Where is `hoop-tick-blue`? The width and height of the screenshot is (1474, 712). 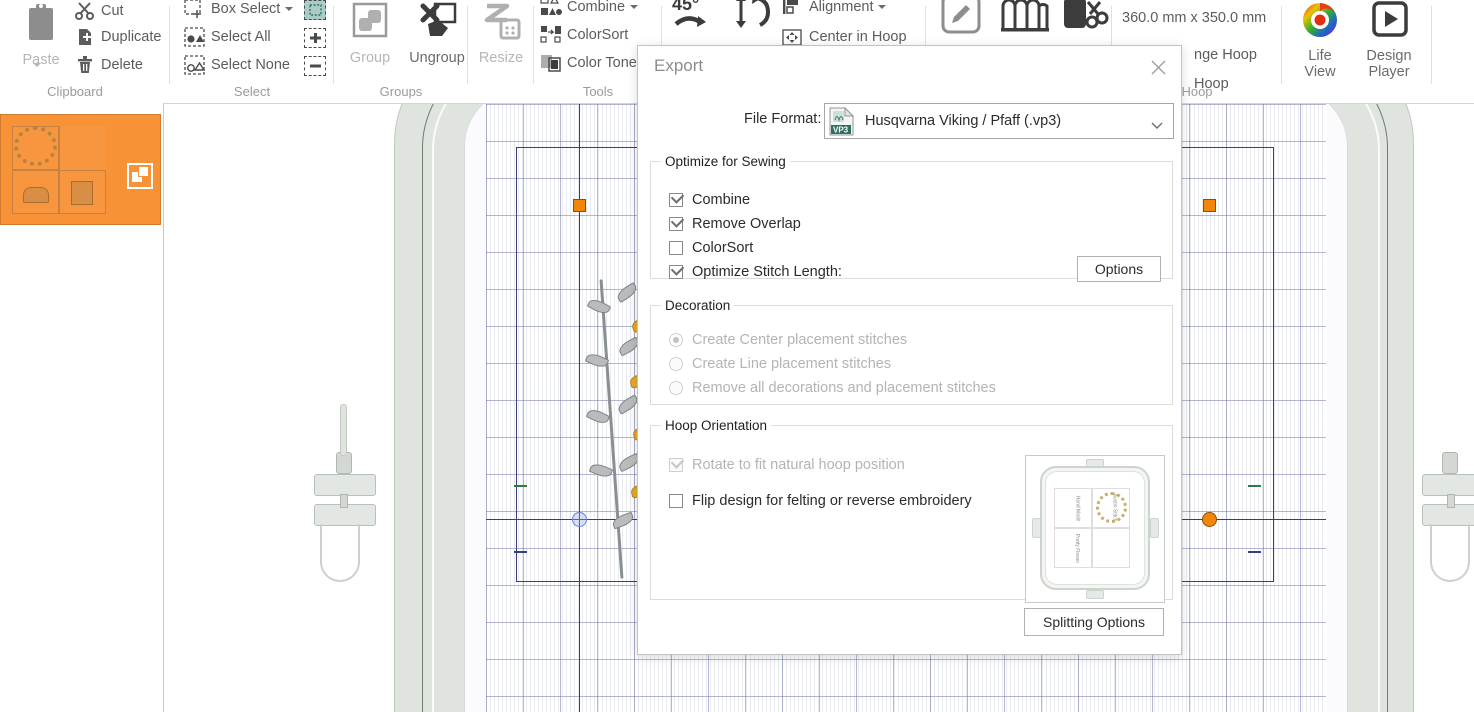
hoop-tick-blue is located at coordinates (1254, 552).